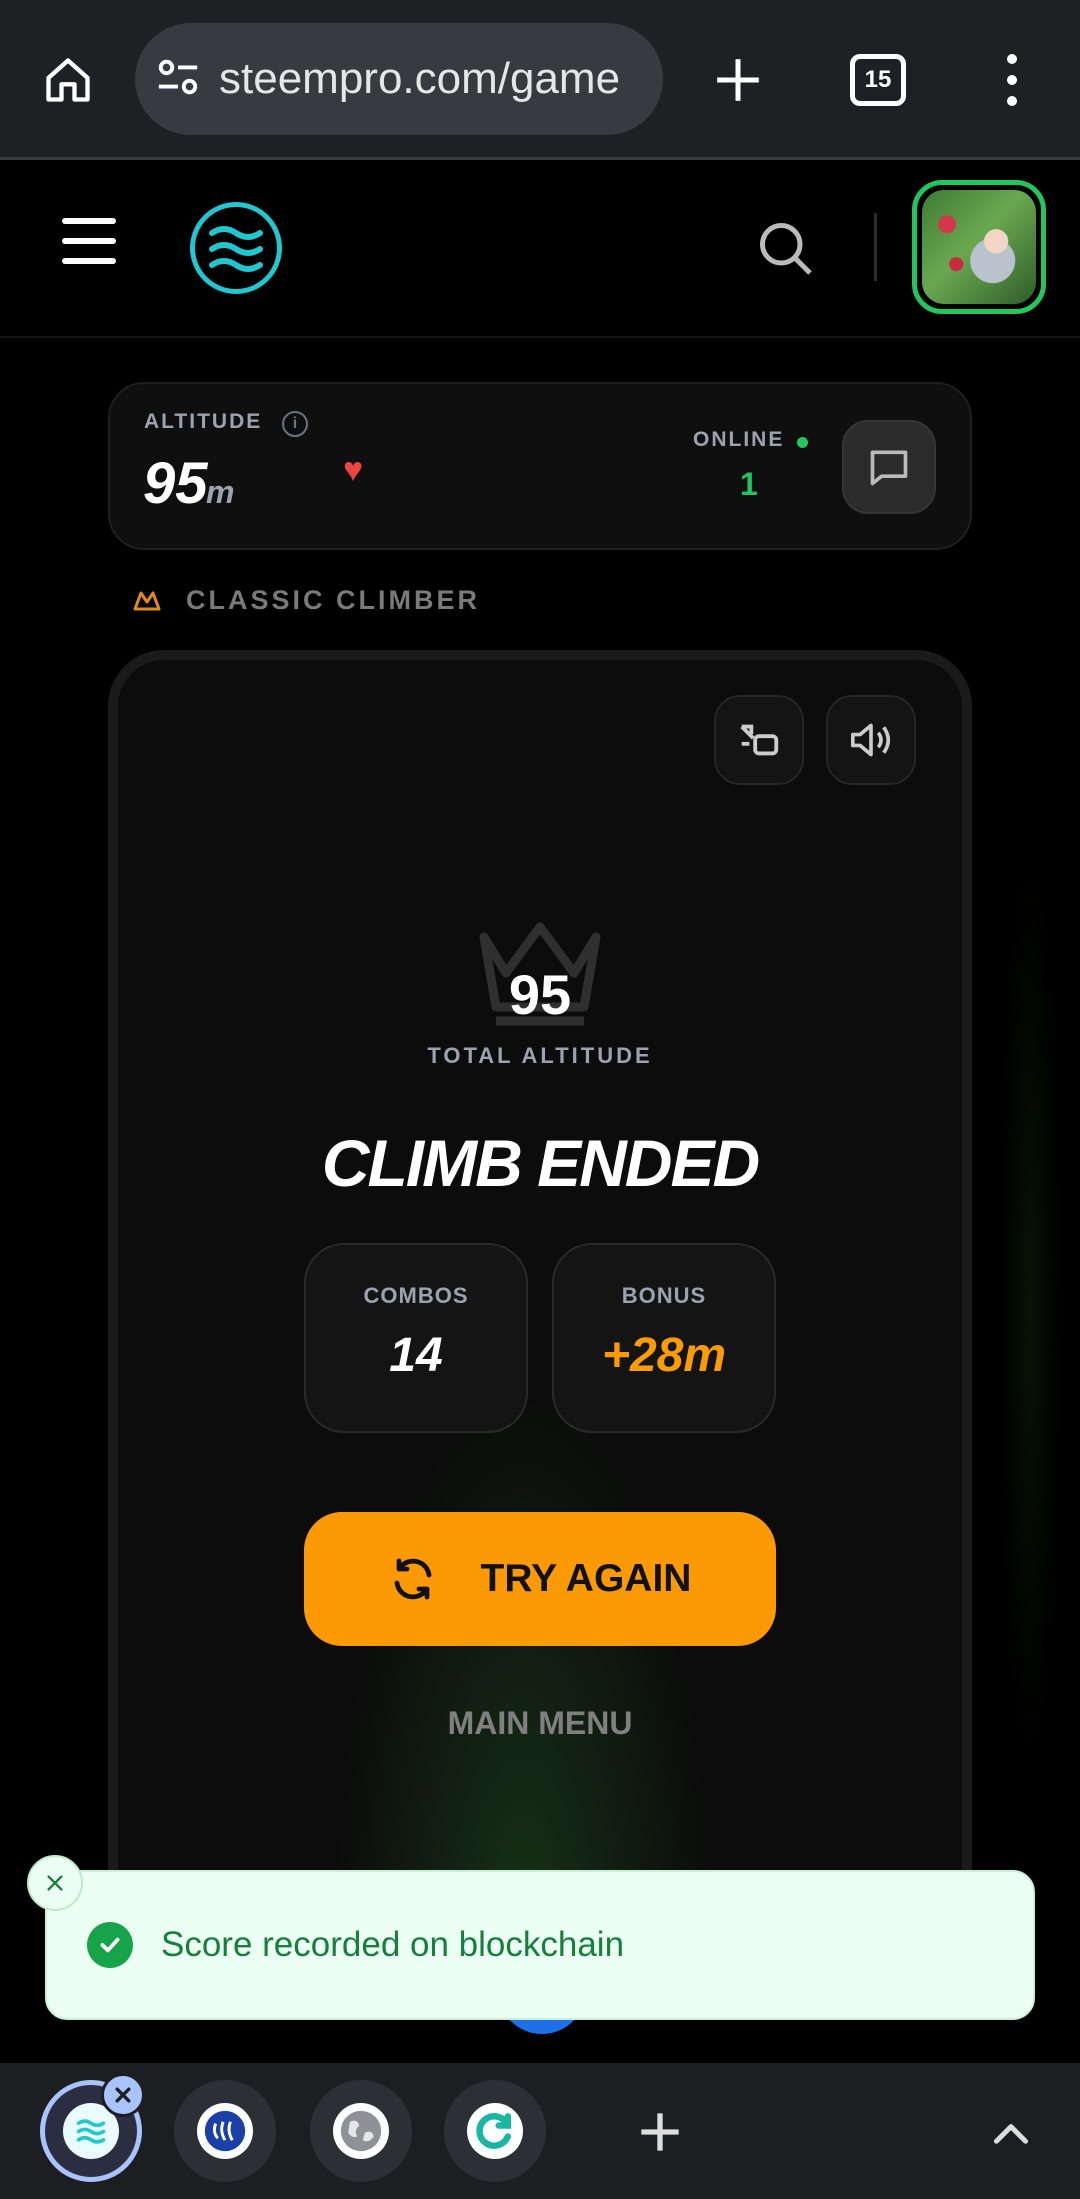 The image size is (1080, 2199). What do you see at coordinates (123, 2095) in the screenshot?
I see `close-tab-icon` at bounding box center [123, 2095].